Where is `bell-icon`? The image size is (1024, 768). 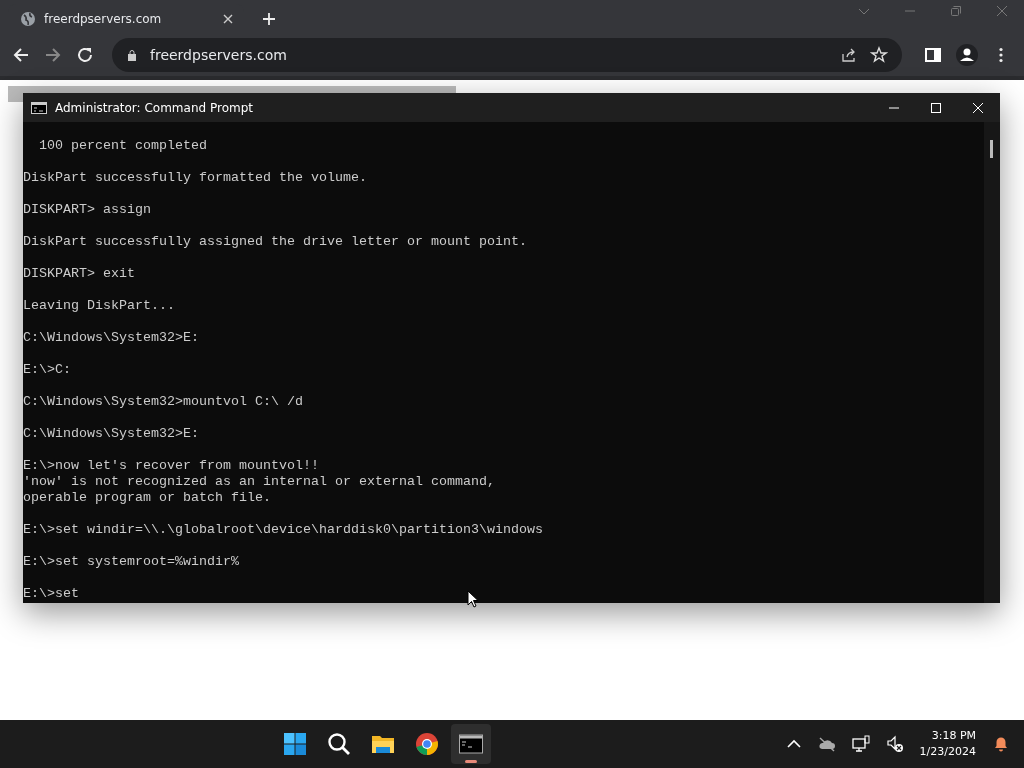
bell-icon is located at coordinates (1001, 744).